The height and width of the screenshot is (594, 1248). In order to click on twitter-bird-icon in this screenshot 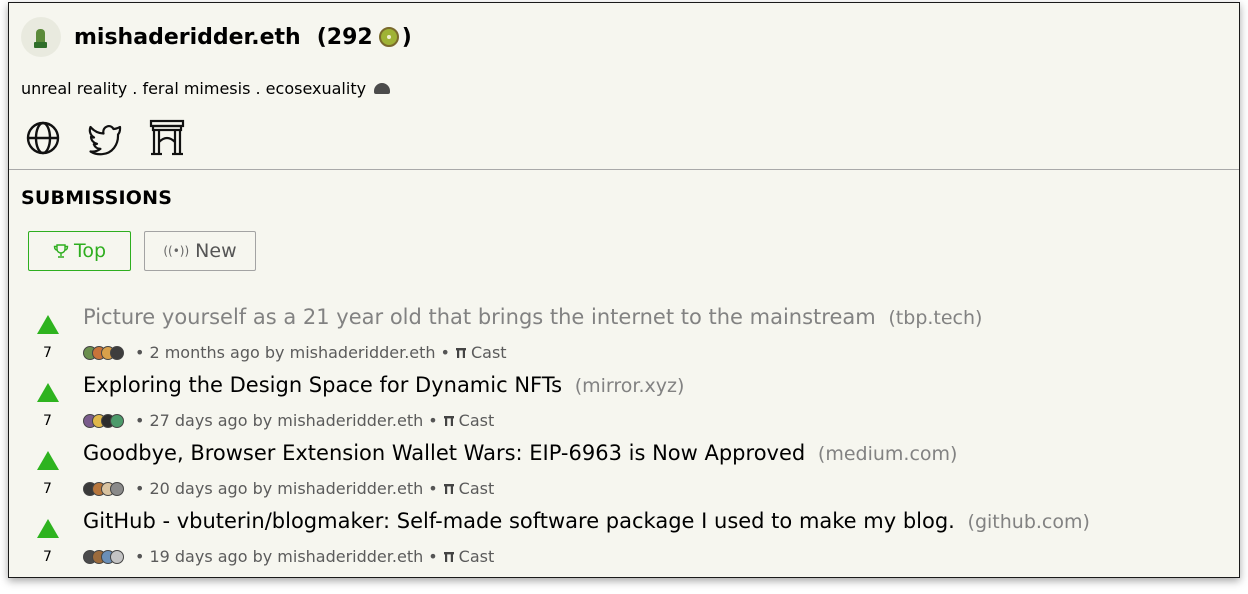, I will do `click(105, 138)`.